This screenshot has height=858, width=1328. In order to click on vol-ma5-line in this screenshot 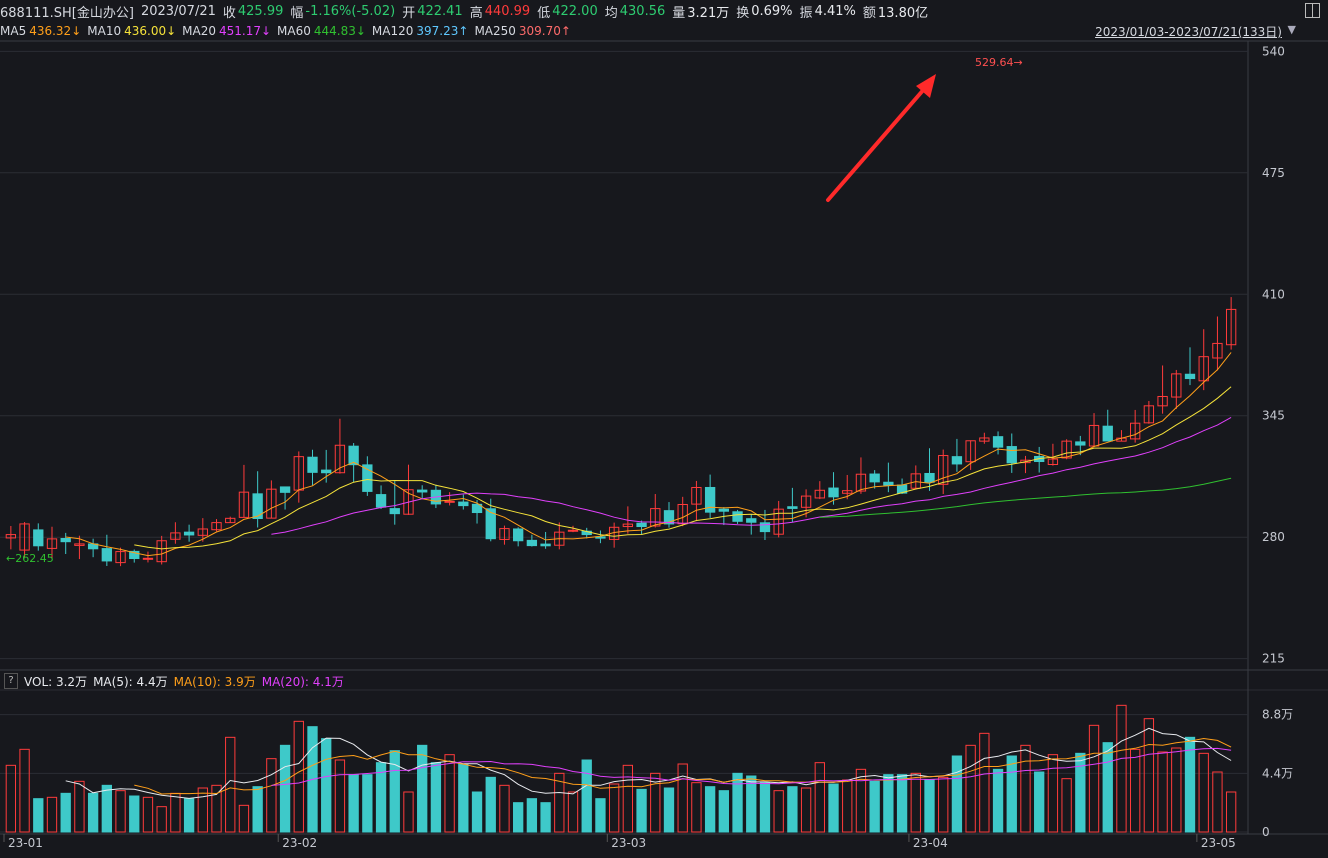, I will do `click(648, 763)`.